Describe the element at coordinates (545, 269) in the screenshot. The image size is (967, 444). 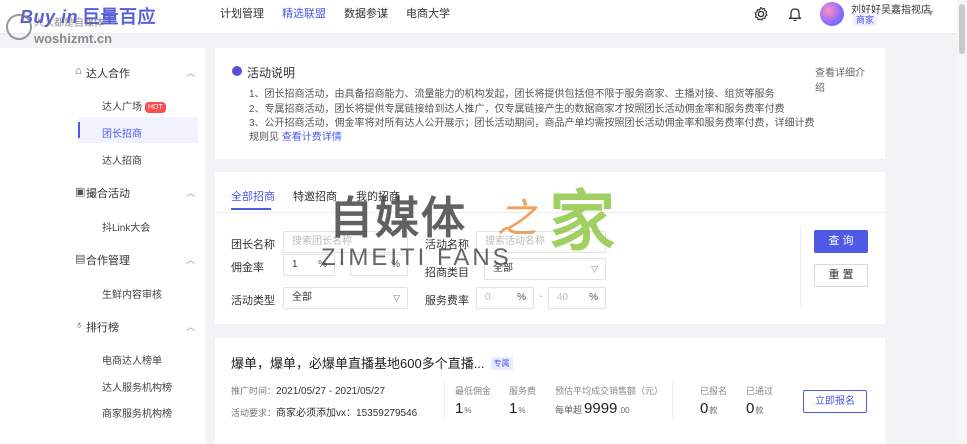
I see `main-category-select: 全部 ▽` at that location.